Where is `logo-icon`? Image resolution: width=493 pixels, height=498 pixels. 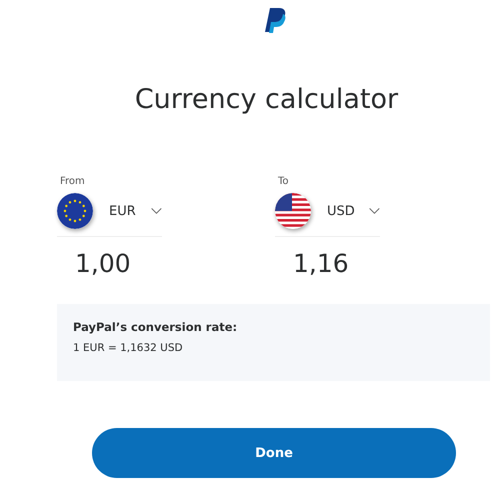 logo-icon is located at coordinates (275, 21).